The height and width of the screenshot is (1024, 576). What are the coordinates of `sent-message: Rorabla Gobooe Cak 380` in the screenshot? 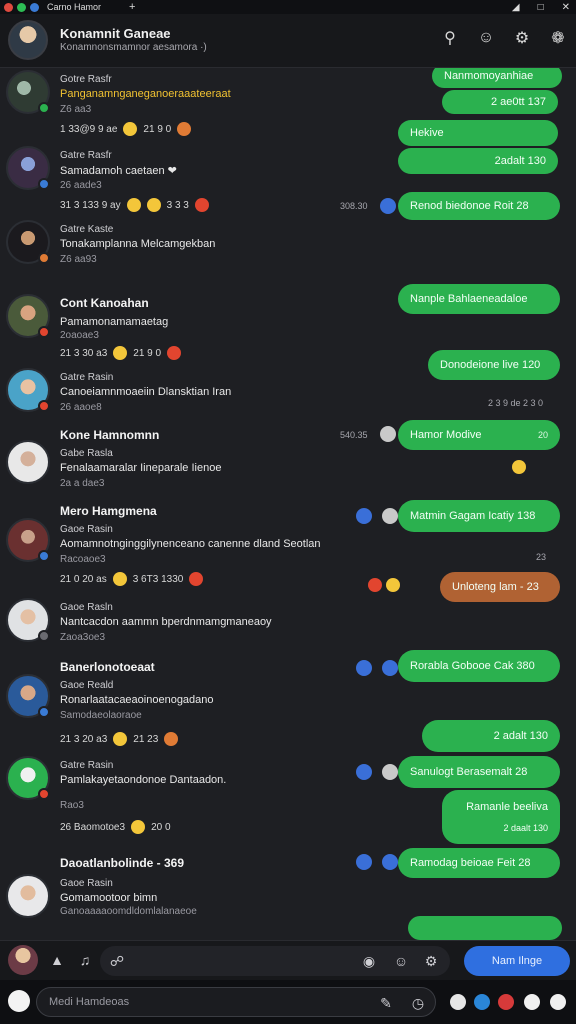 It's located at (479, 666).